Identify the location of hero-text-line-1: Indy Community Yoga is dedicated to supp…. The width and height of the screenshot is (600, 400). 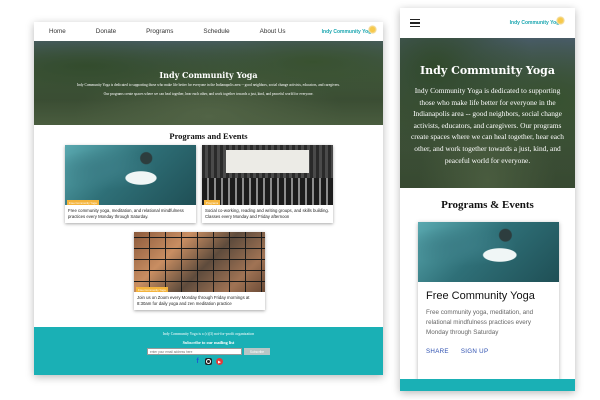
(208, 85).